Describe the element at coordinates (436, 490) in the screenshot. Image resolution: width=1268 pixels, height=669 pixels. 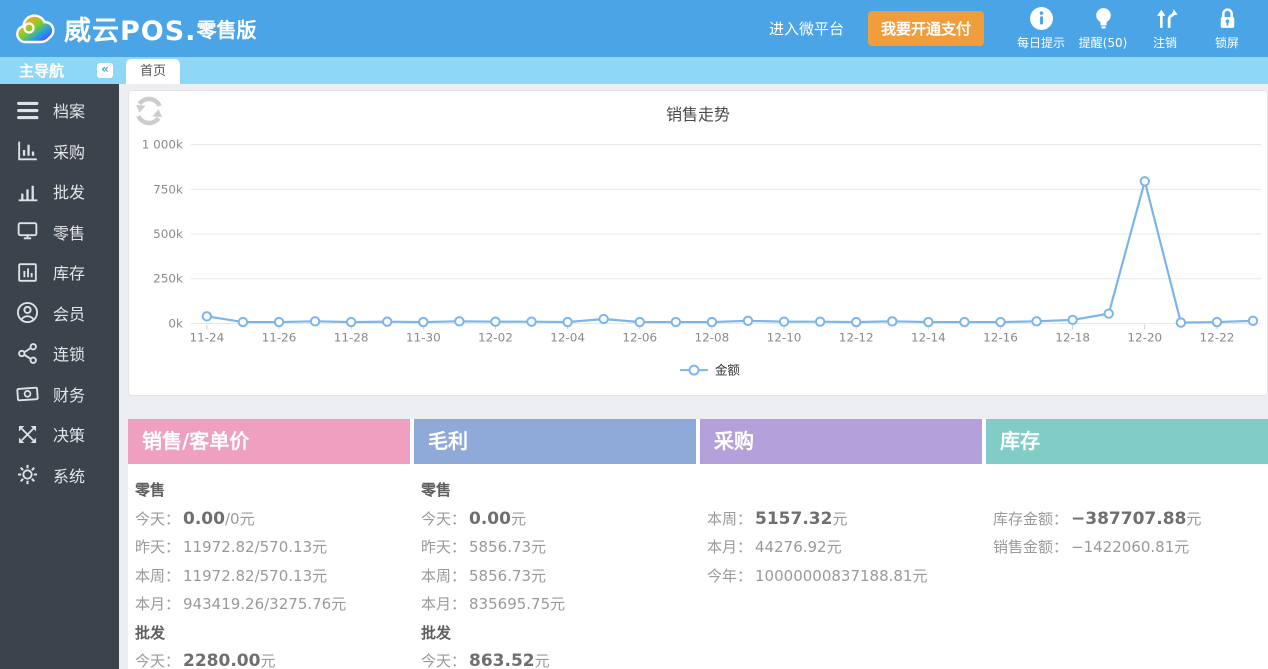
I see `card-section-heading: 零售` at that location.